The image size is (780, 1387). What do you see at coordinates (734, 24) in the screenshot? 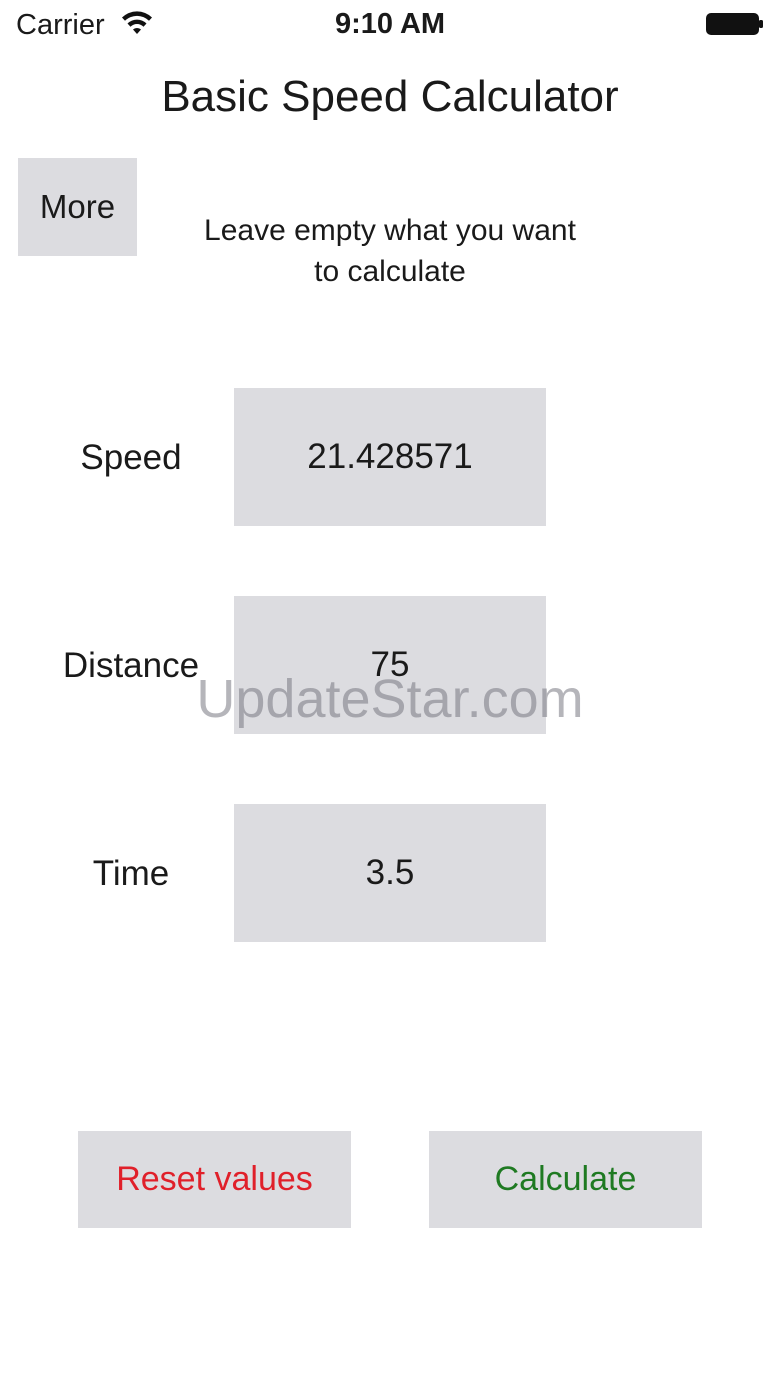
I see `battery-icon` at bounding box center [734, 24].